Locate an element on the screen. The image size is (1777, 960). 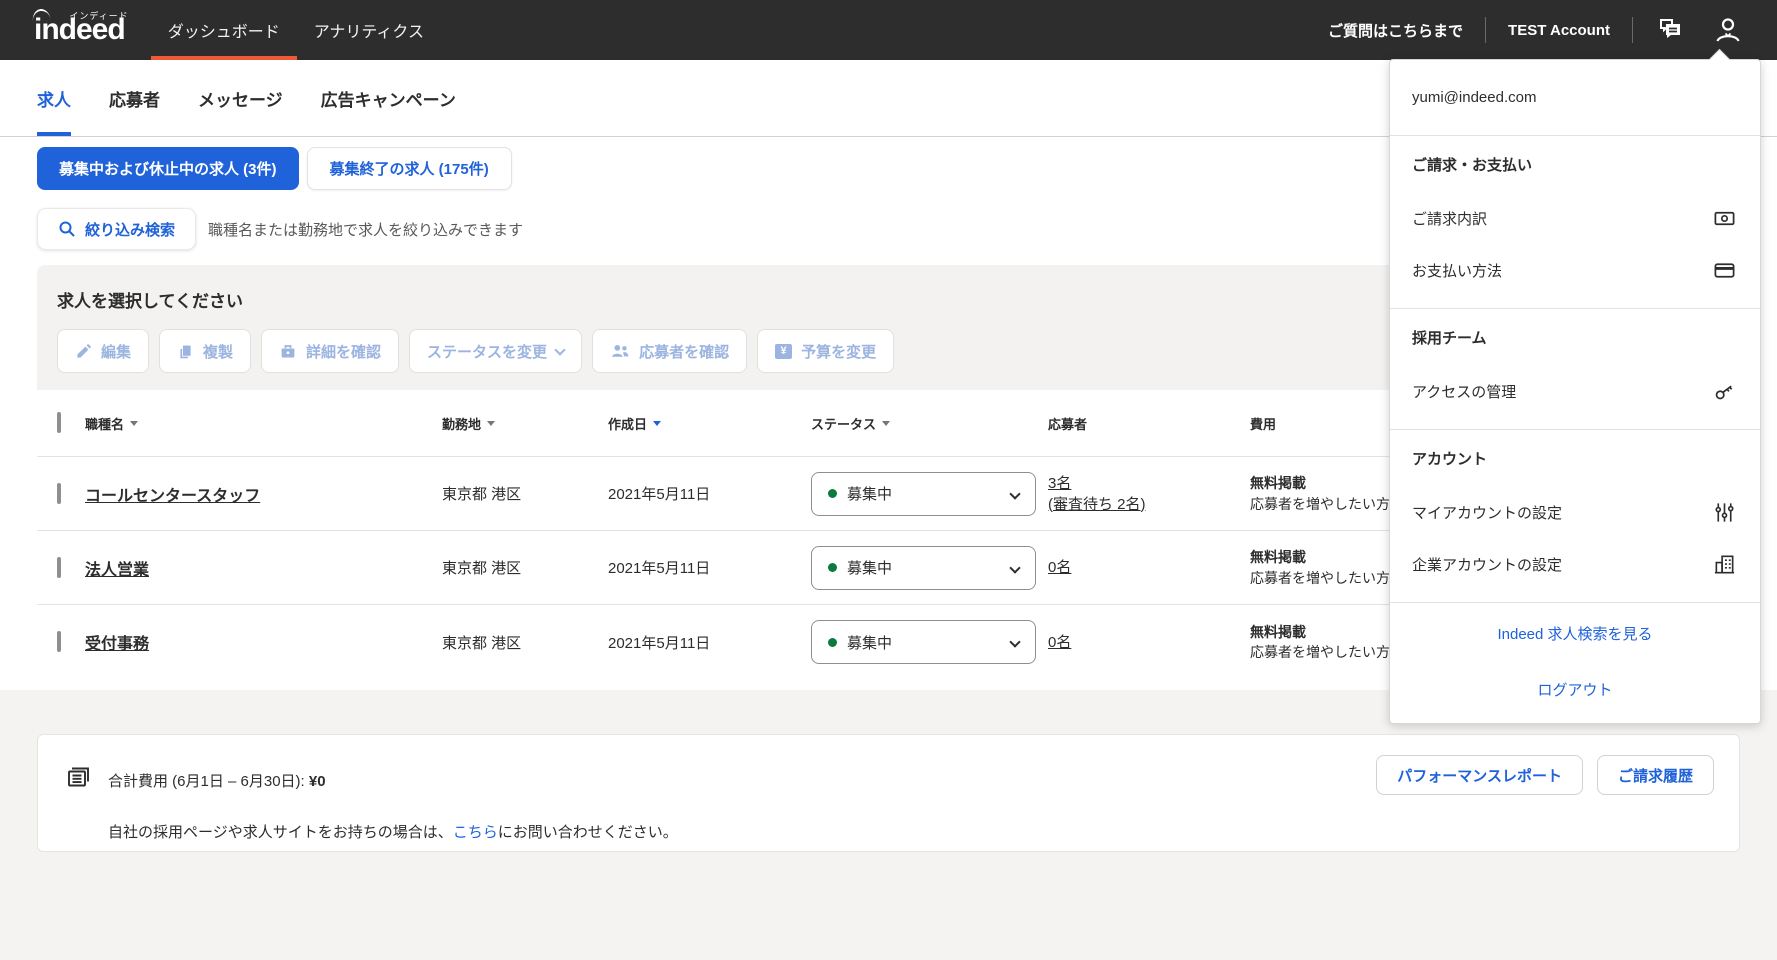
job-title-link: 受付事務 is located at coordinates (117, 644).